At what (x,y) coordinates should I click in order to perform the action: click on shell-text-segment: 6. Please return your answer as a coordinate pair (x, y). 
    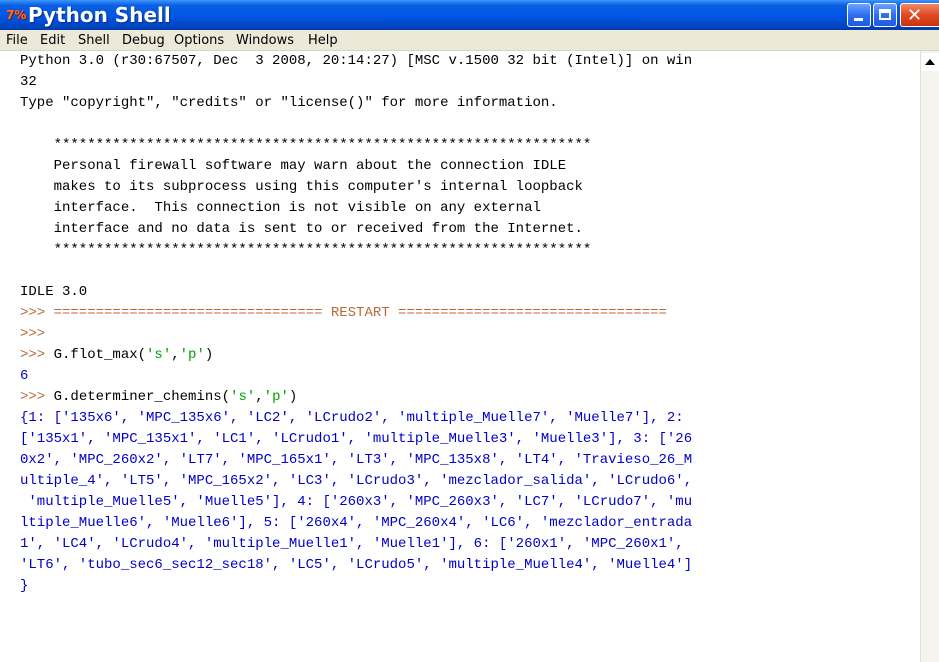
    Looking at the image, I should click on (24, 376).